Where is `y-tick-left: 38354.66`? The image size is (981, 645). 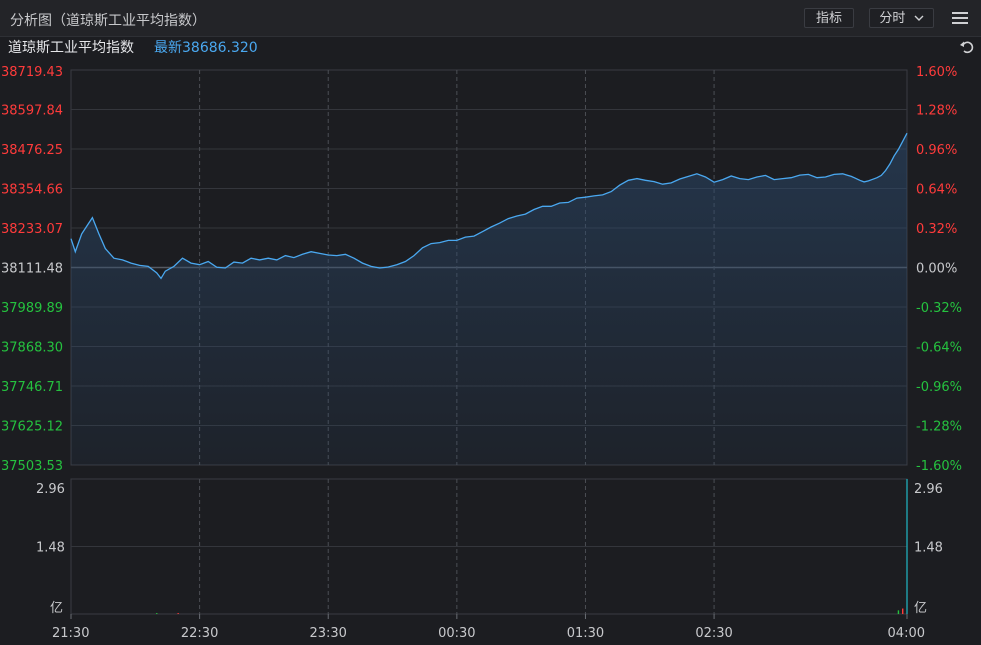
y-tick-left: 38354.66 is located at coordinates (32, 190).